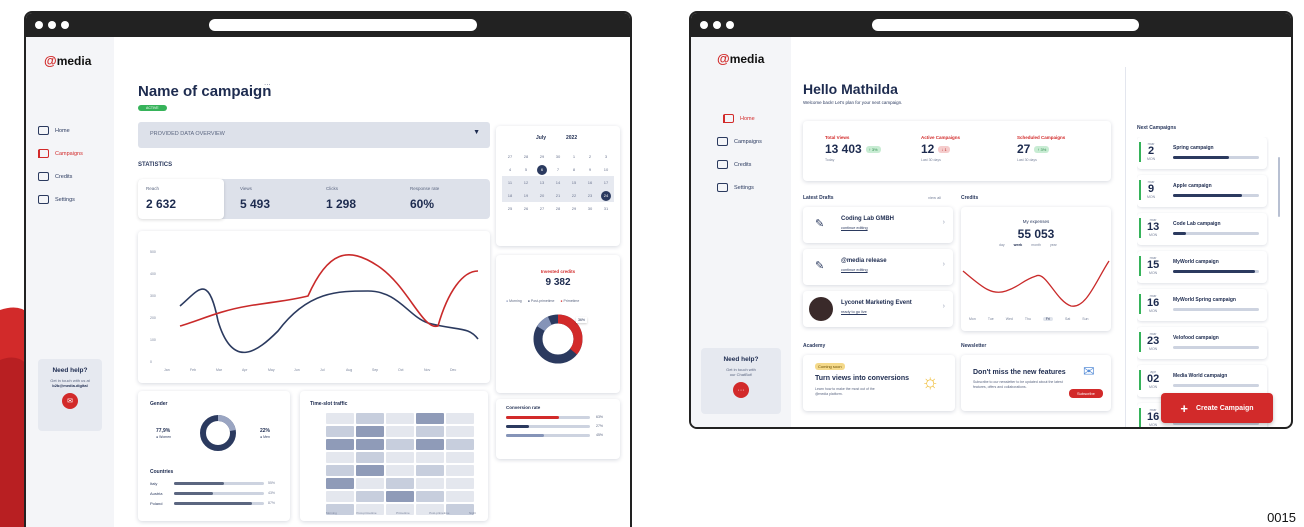  I want to click on day-label: Fri, so click(1047, 319).